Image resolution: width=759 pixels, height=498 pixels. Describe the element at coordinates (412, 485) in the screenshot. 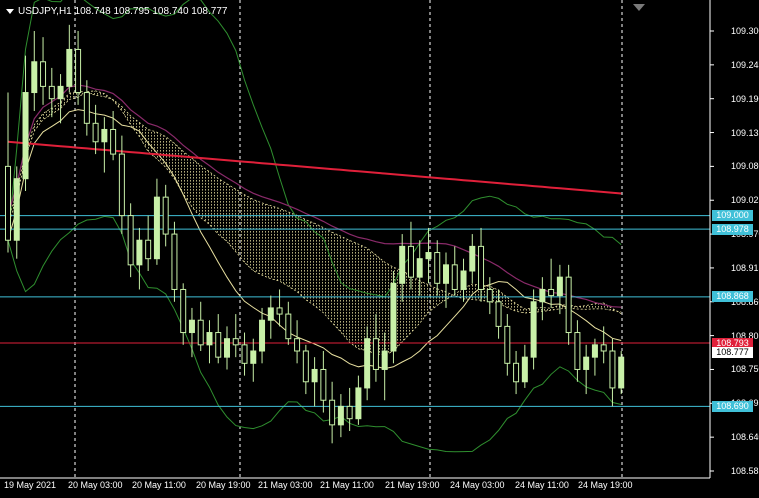

I see `time-tick-label: 21 May 19:00` at that location.